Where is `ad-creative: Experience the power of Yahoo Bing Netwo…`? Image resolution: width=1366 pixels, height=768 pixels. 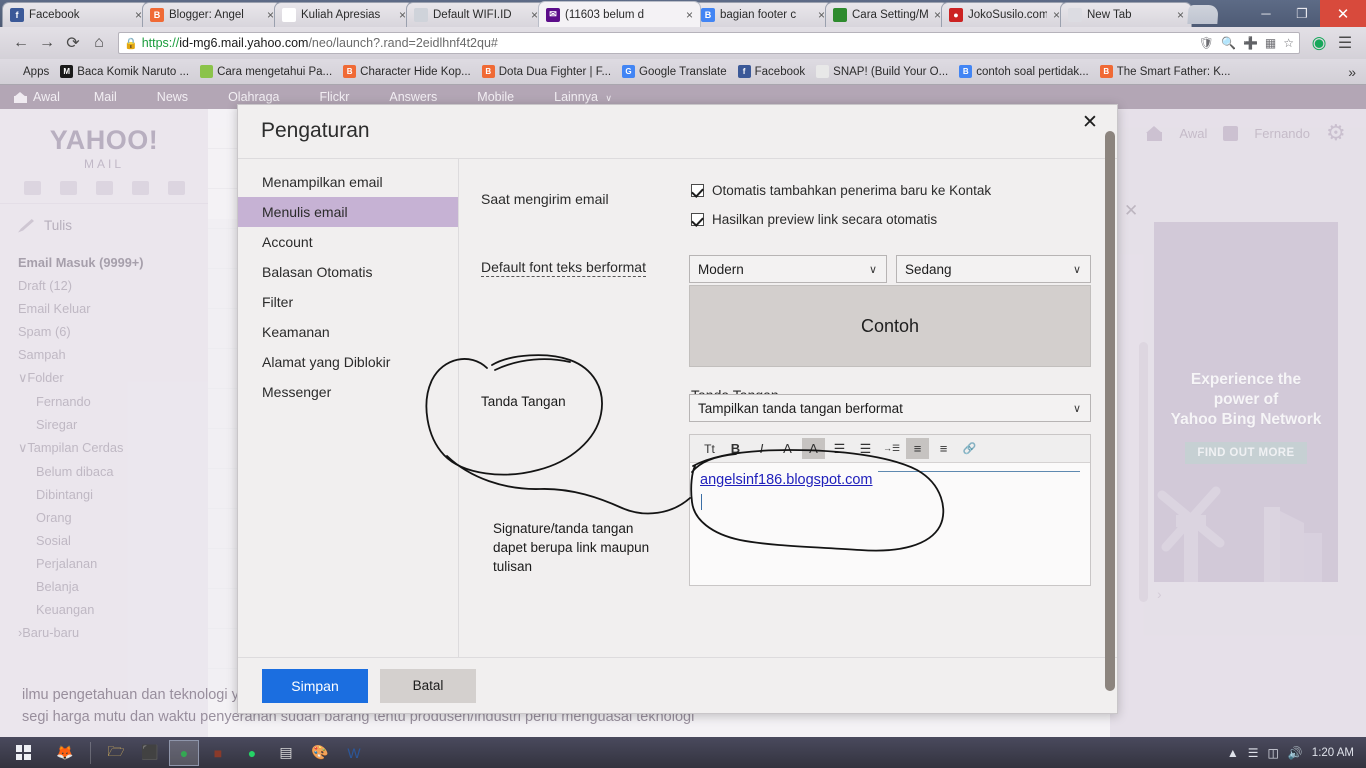
ad-creative: Experience the power of Yahoo Bing Netwo… is located at coordinates (1246, 402).